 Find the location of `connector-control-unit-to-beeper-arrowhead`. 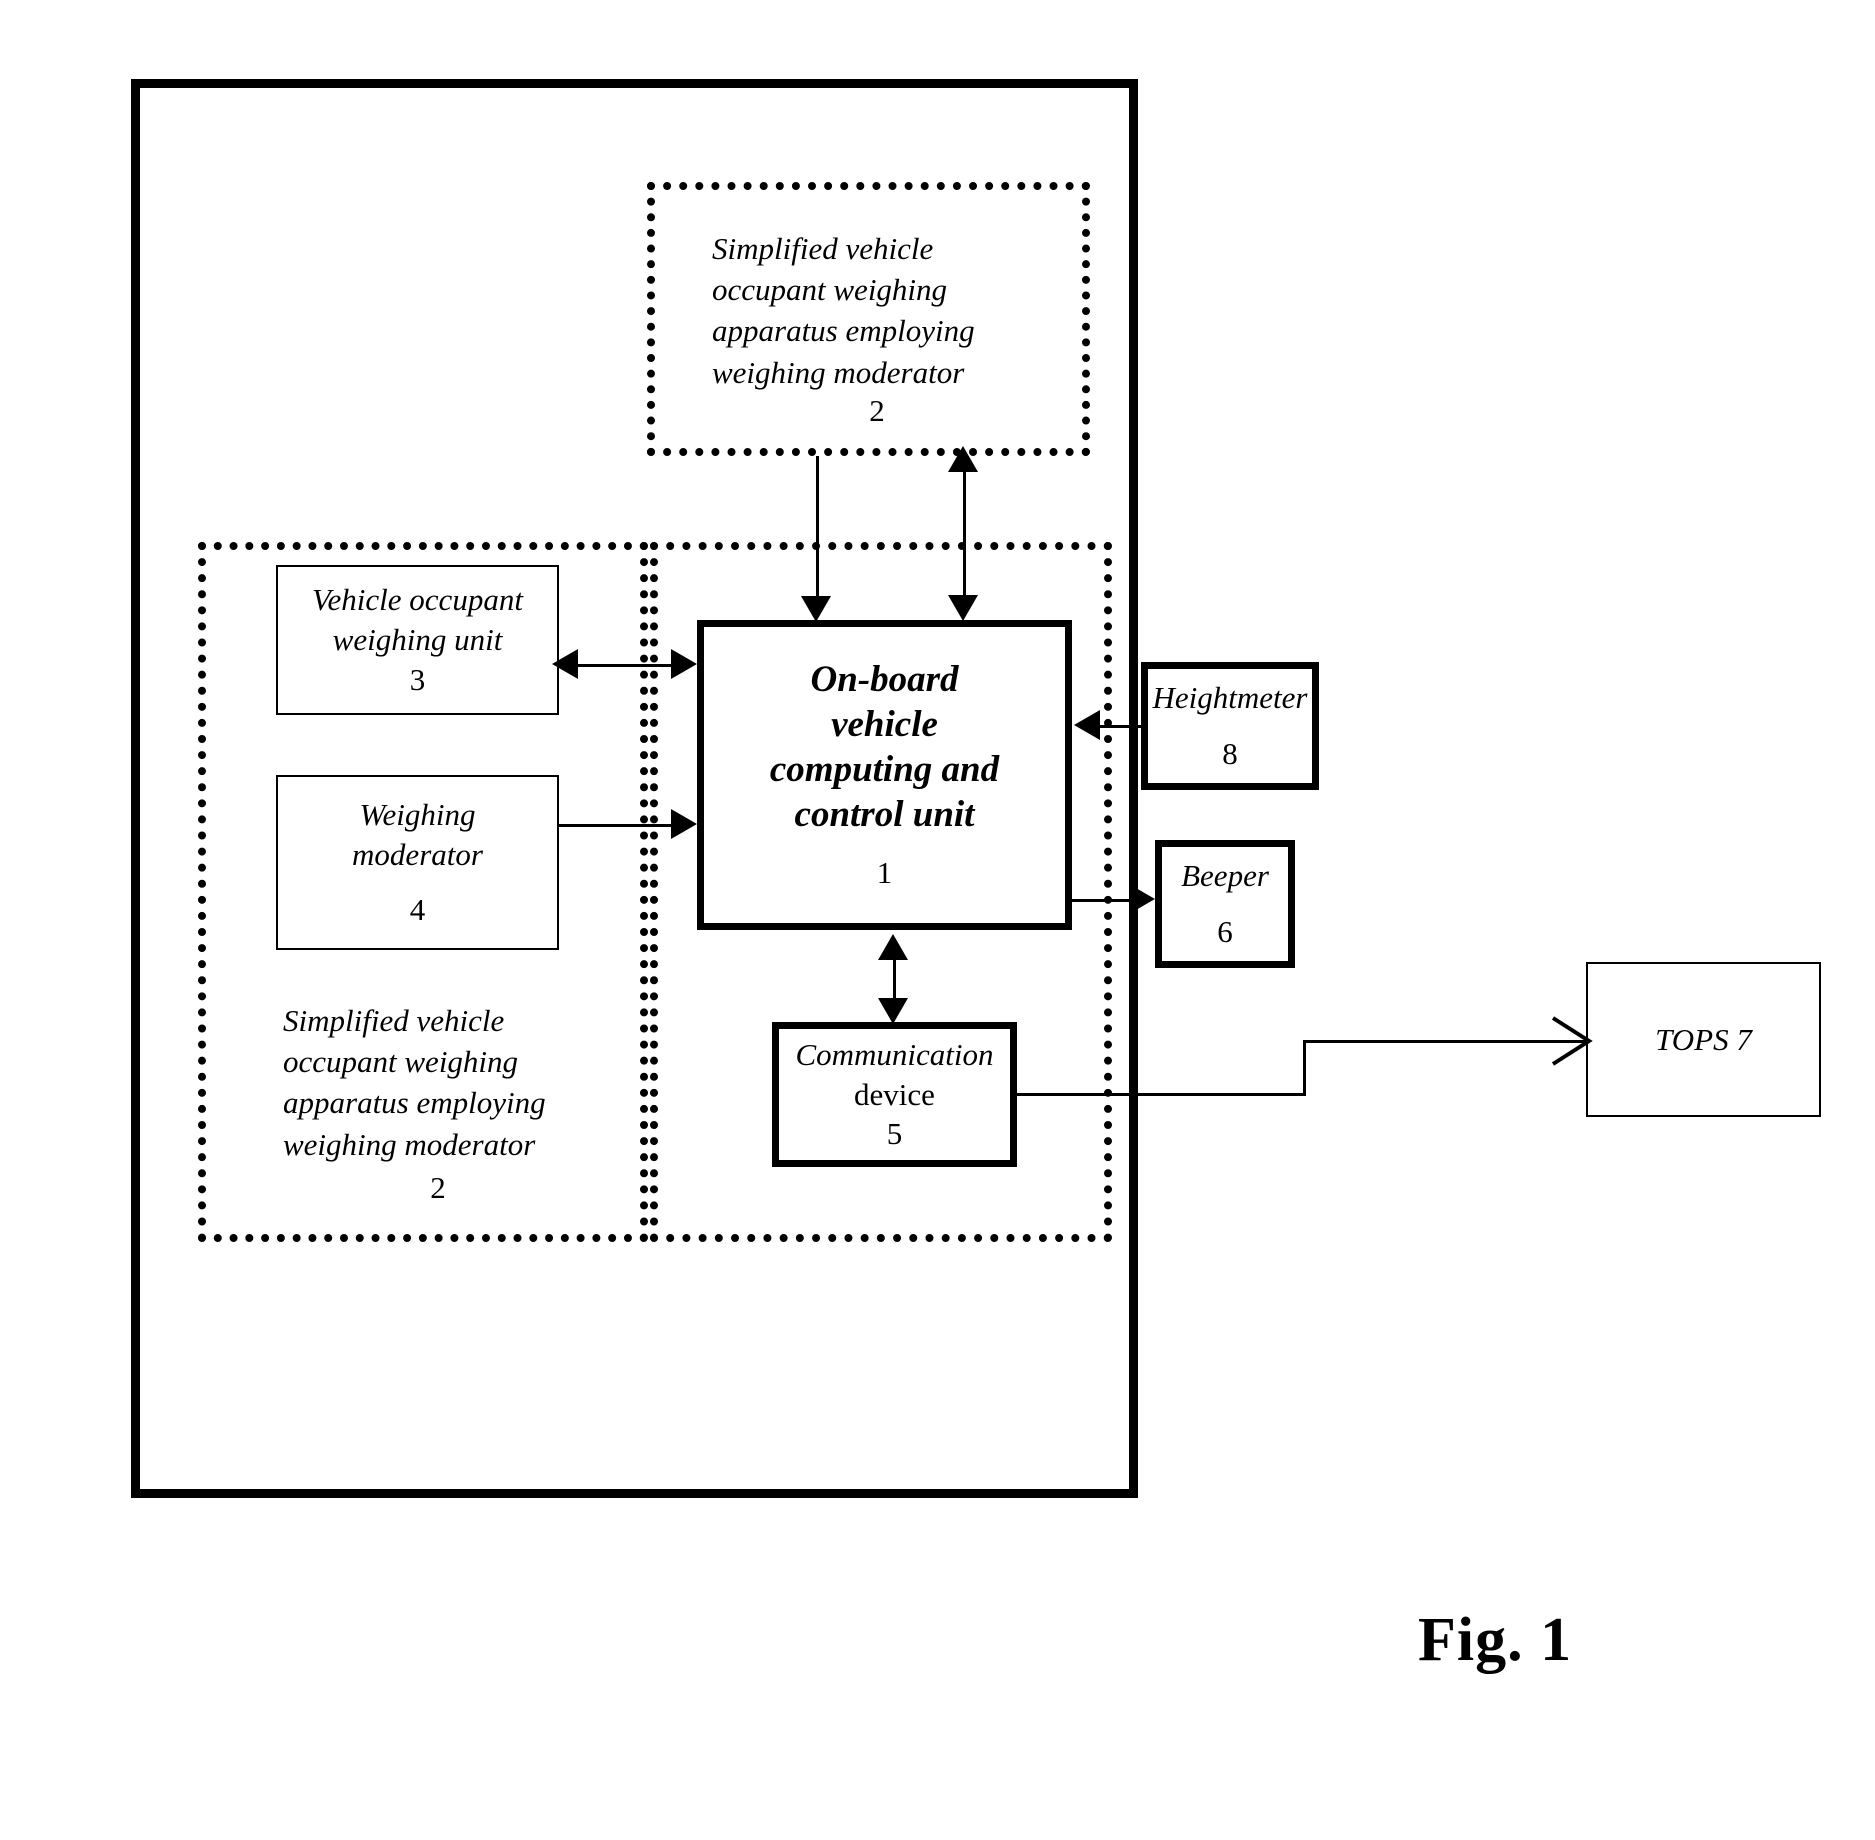

connector-control-unit-to-beeper-arrowhead is located at coordinates (1142, 899).